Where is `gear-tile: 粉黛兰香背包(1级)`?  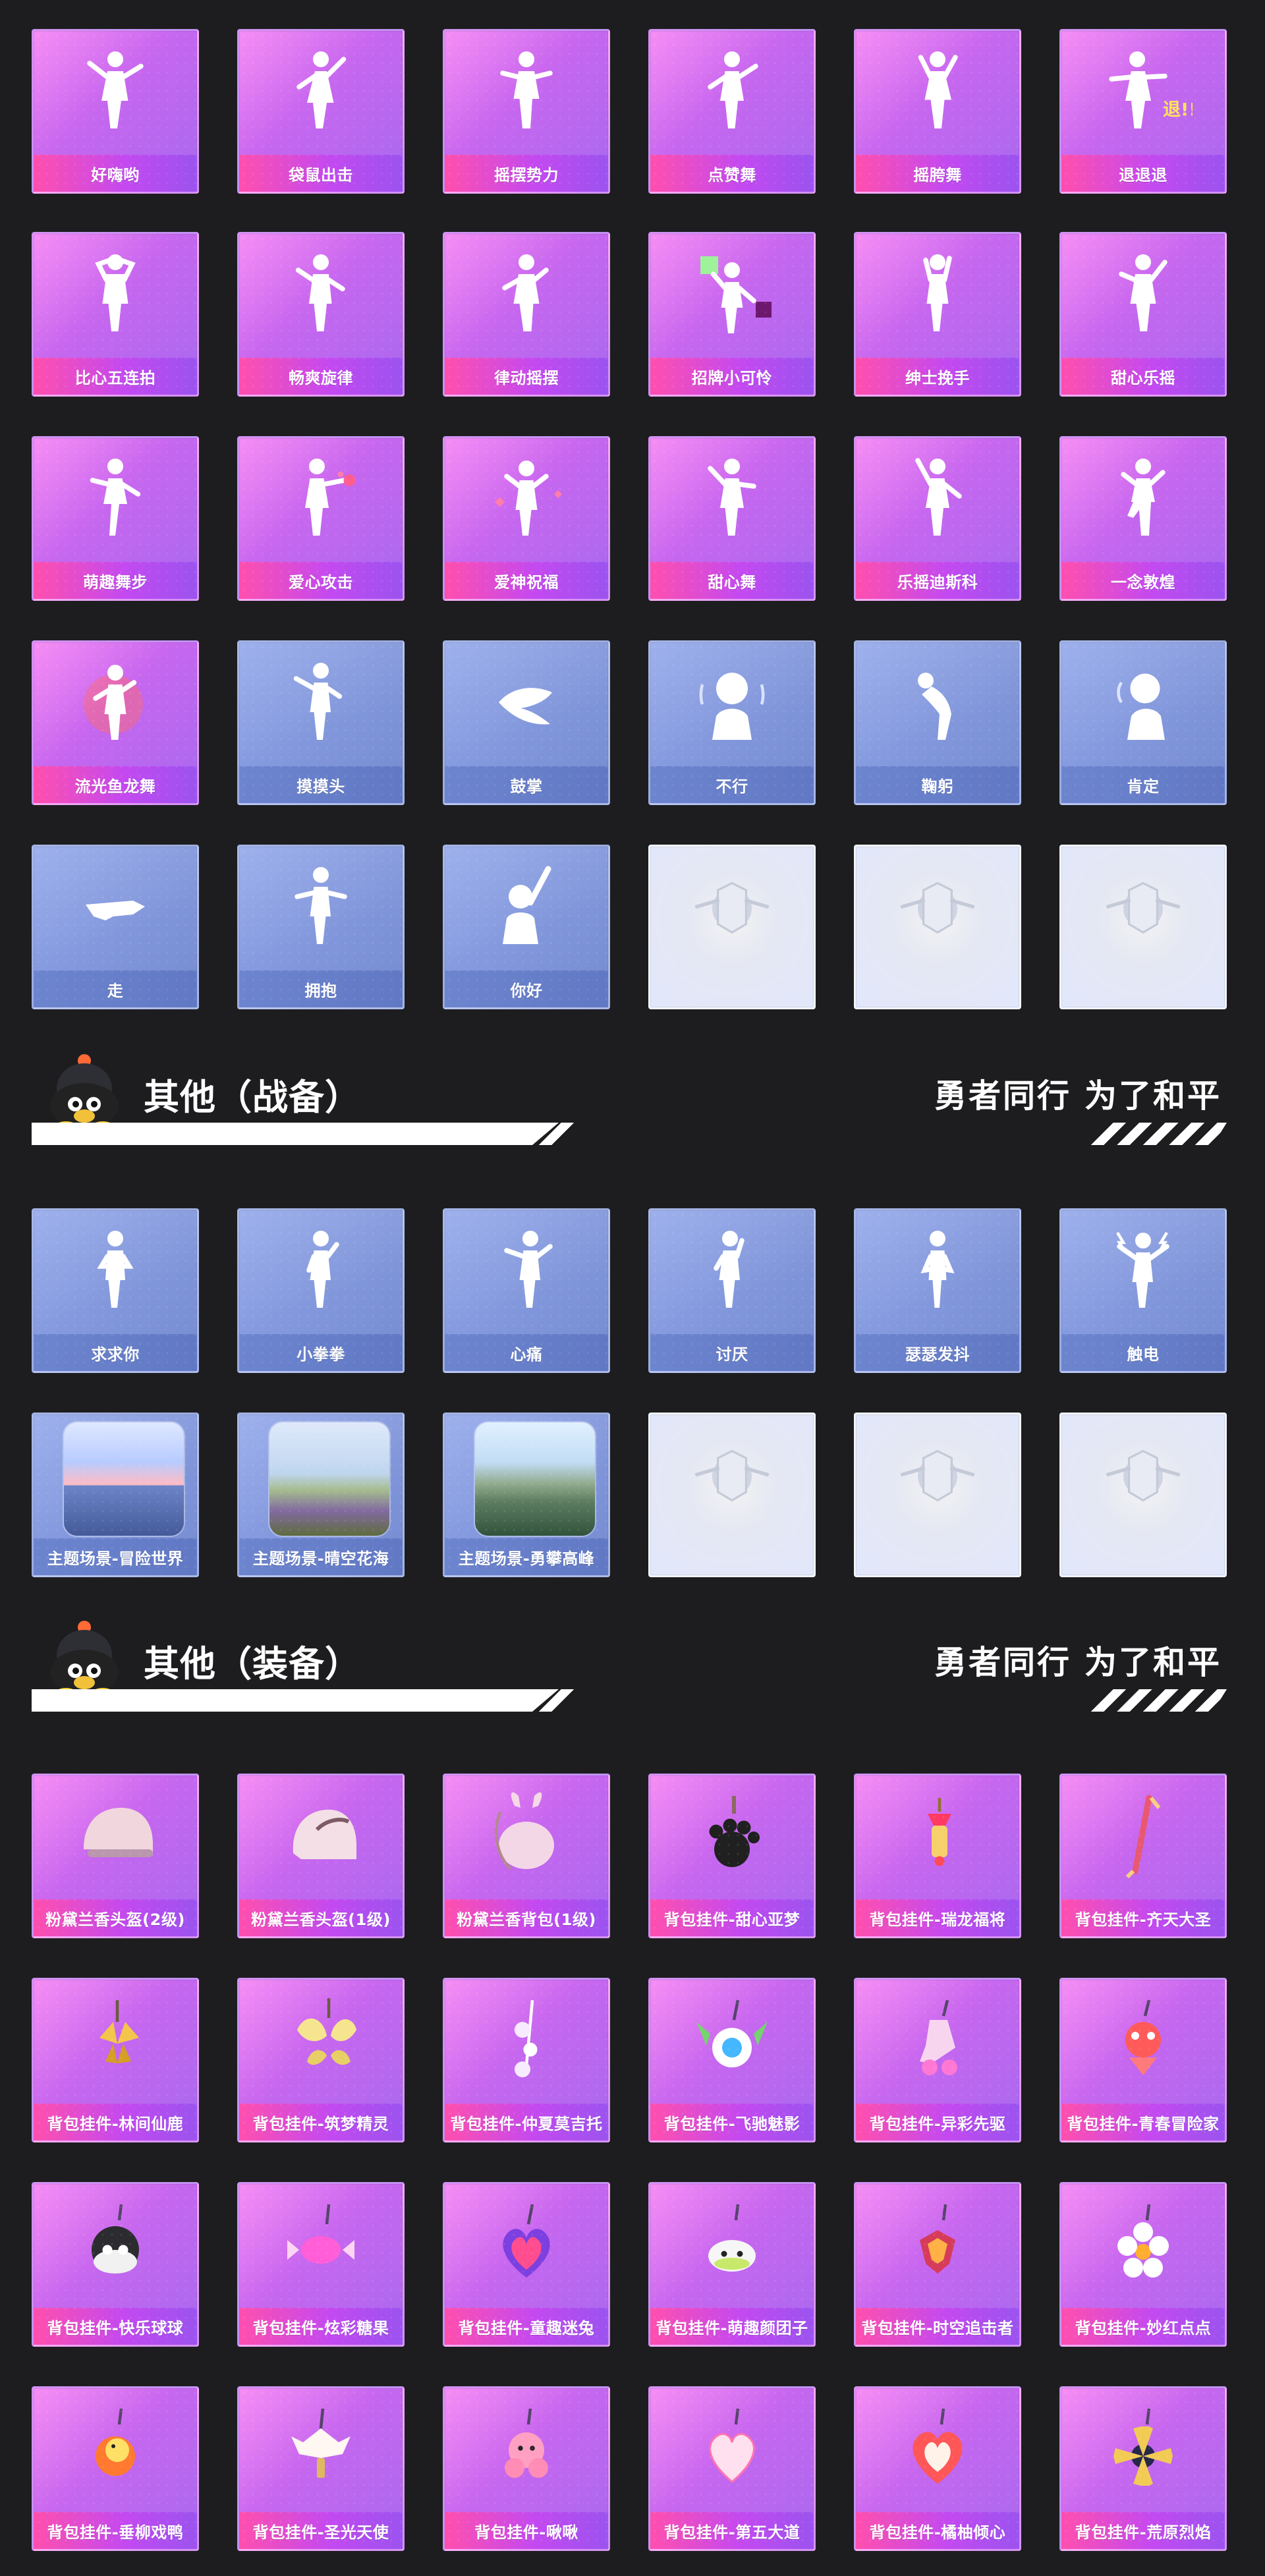
gear-tile: 粉黛兰香背包(1级) is located at coordinates (526, 1856).